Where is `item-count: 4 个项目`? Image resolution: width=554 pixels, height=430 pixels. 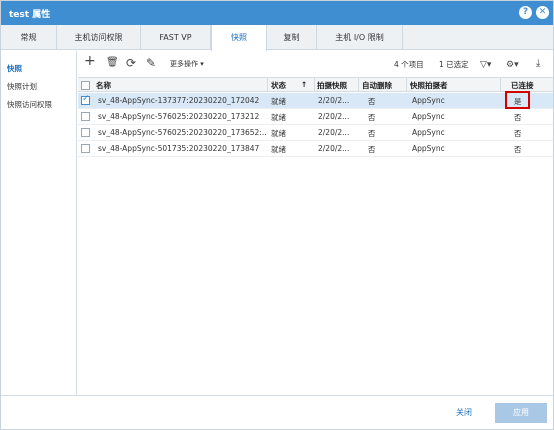 item-count: 4 个项目 is located at coordinates (409, 64).